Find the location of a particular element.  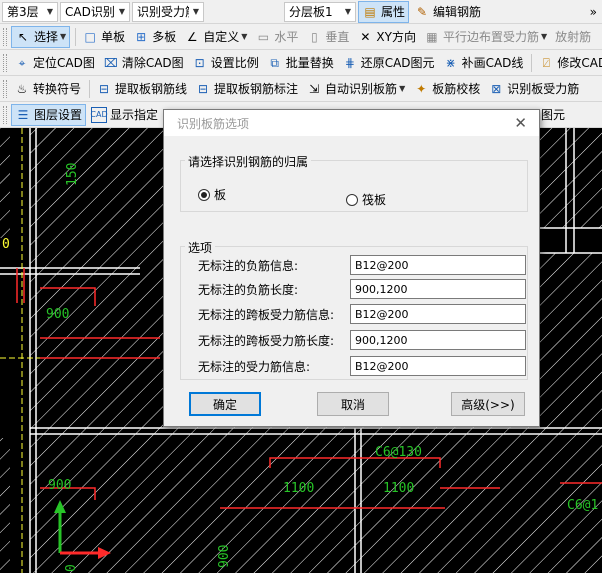

convert-symbol-button: ♨ 转换符号 is located at coordinates (47, 89).